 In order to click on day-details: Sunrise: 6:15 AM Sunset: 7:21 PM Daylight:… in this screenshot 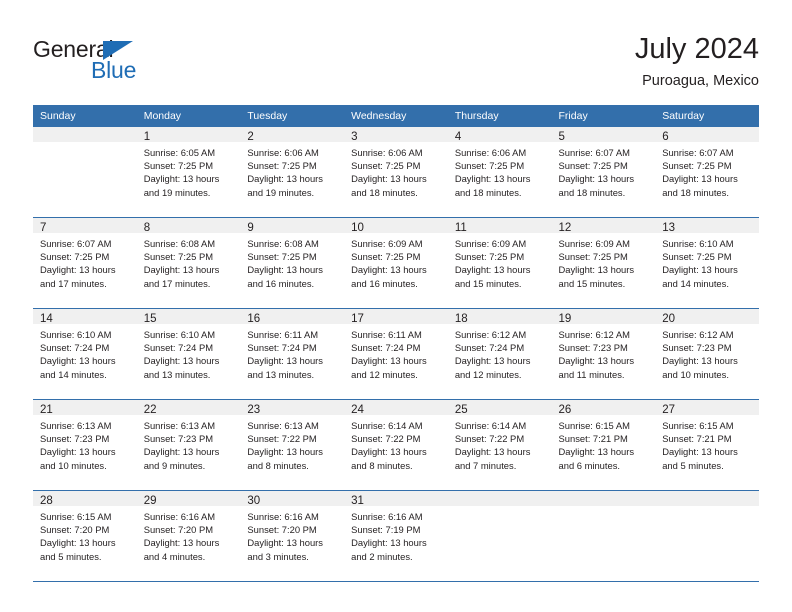, I will do `click(604, 443)`.